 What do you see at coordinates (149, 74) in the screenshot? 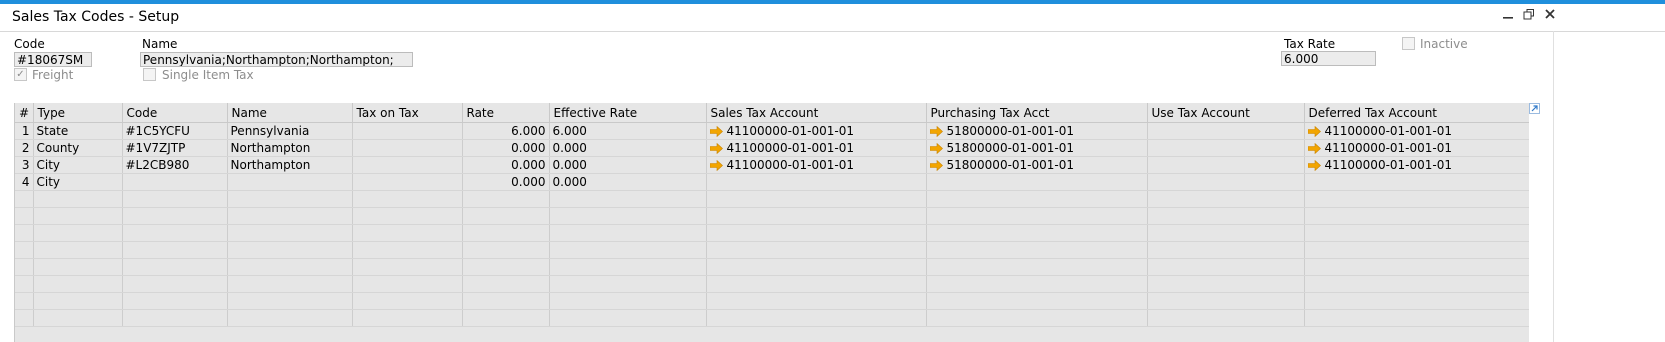
I see `single-item-tax-checkbox` at bounding box center [149, 74].